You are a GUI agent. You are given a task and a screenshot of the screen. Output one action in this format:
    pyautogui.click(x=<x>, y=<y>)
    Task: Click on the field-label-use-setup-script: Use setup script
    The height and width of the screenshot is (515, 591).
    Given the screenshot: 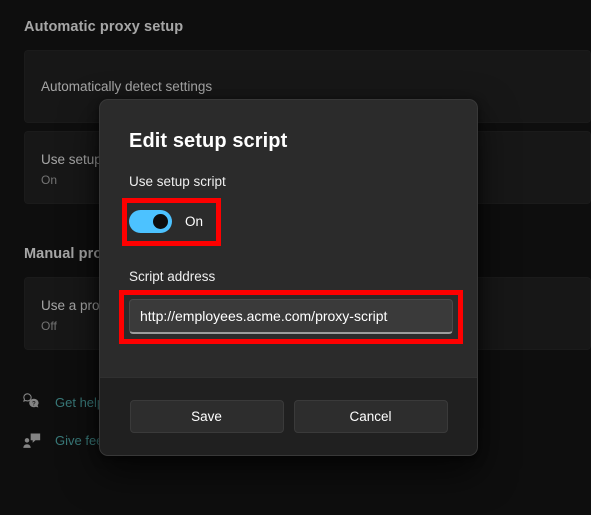 What is the action you would take?
    pyautogui.click(x=177, y=181)
    